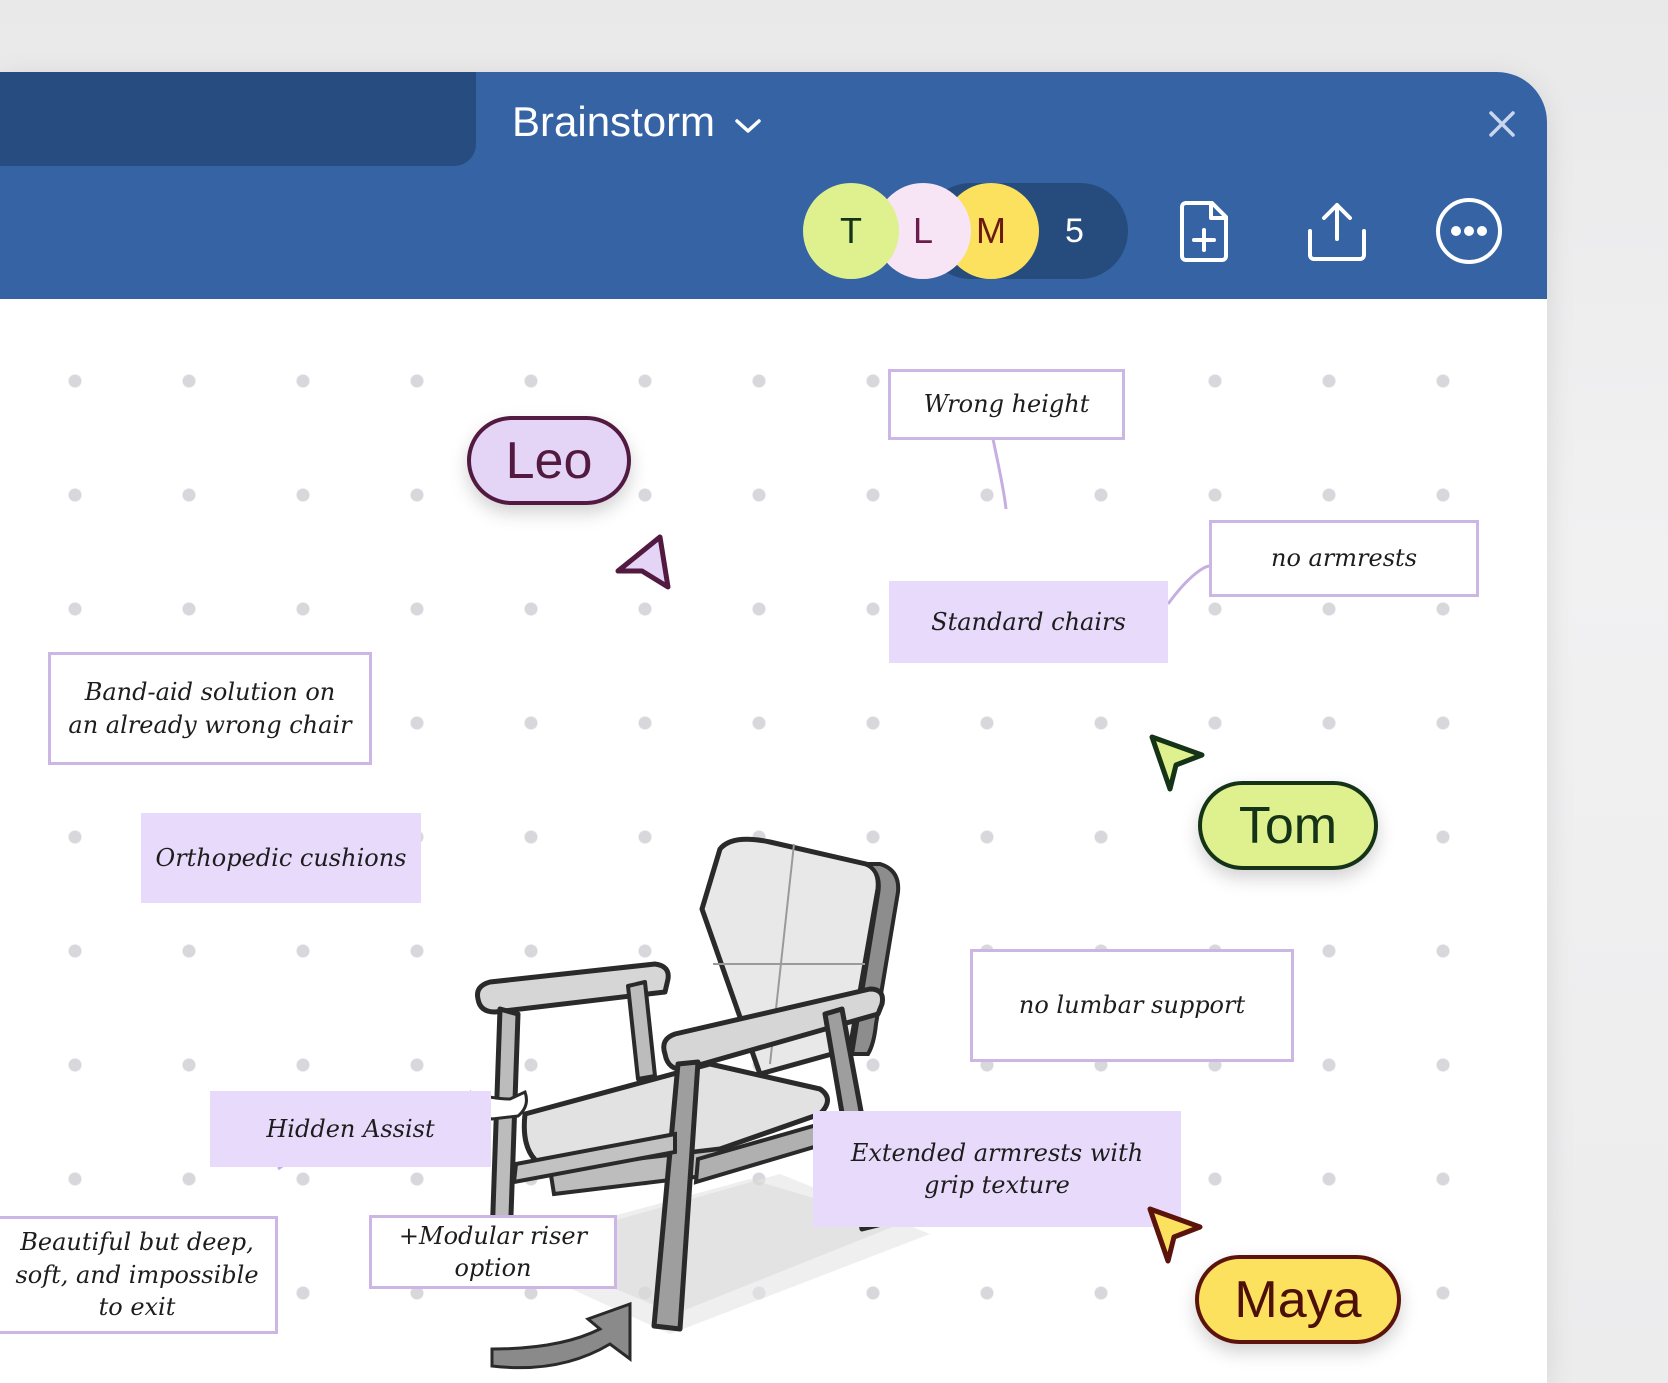 This screenshot has height=1383, width=1668. Describe the element at coordinates (643, 562) in the screenshot. I see `cursor-arrow-leo-icon` at that location.